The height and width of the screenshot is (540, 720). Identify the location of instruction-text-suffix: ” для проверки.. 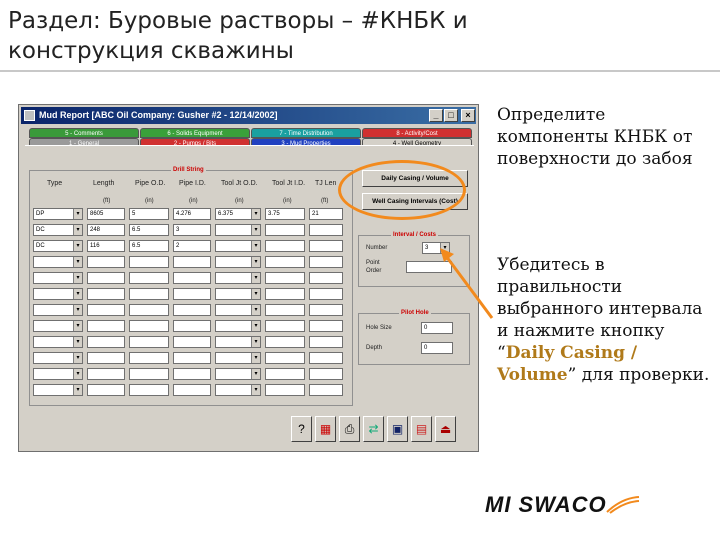
(638, 375).